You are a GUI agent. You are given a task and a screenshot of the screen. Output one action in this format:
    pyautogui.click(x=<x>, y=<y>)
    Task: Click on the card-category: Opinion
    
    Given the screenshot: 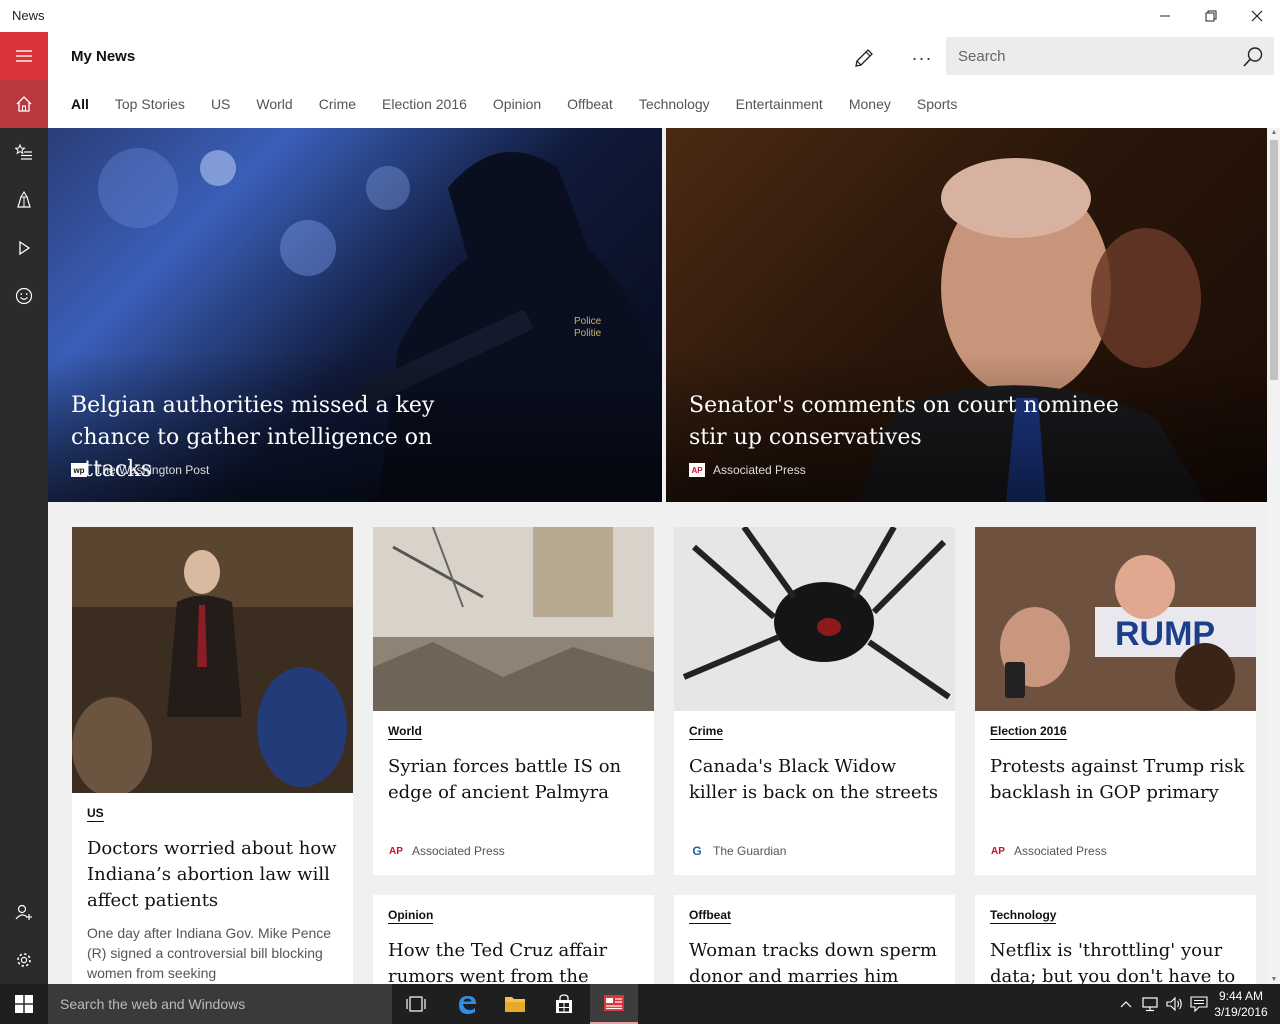 What is the action you would take?
    pyautogui.click(x=411, y=916)
    